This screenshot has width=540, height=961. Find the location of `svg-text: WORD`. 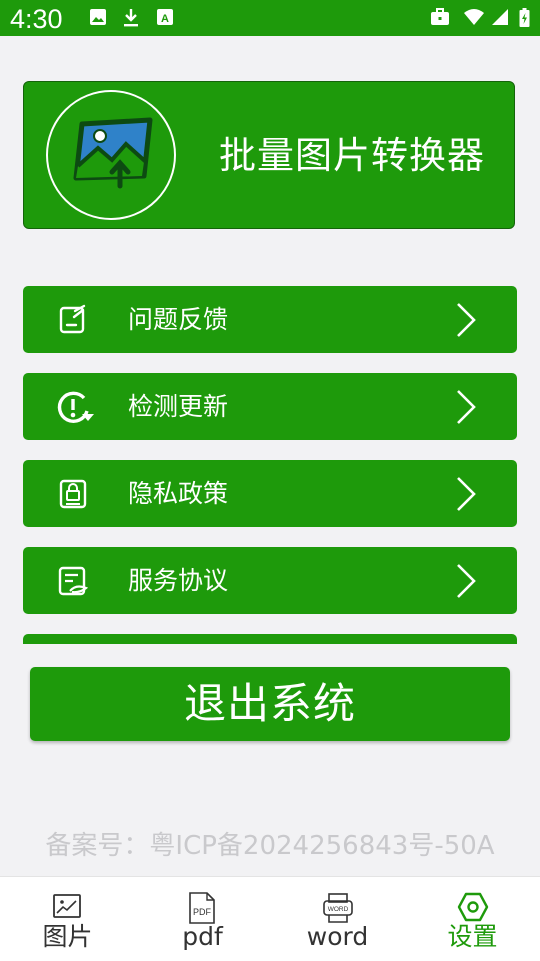

svg-text: WORD is located at coordinates (338, 909).